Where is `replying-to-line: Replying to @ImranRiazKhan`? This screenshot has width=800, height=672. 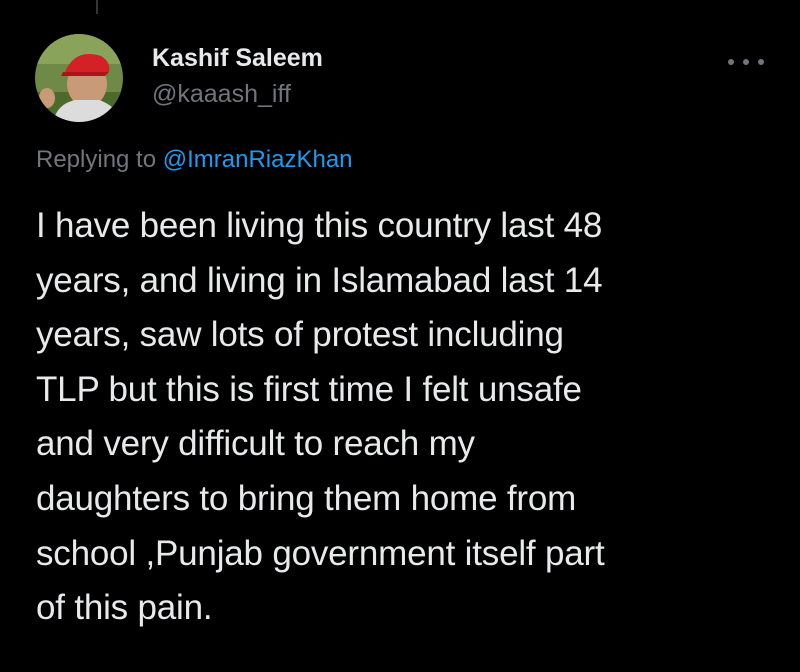
replying-to-line: Replying to @ImranRiazKhan is located at coordinates (194, 160).